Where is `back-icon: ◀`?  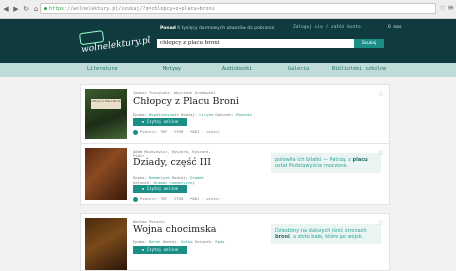 back-icon: ◀ is located at coordinates (6, 9).